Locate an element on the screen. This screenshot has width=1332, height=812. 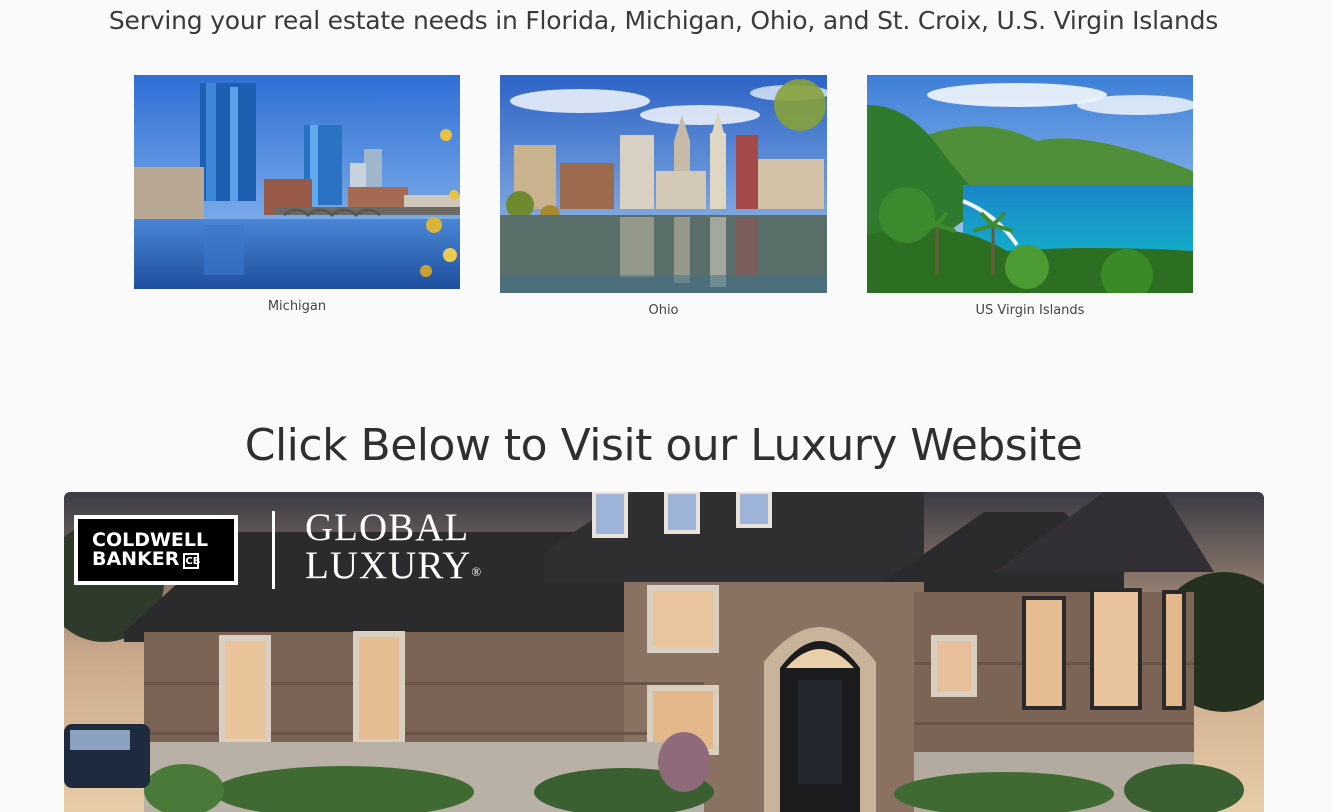
logo-divider is located at coordinates (273, 550).